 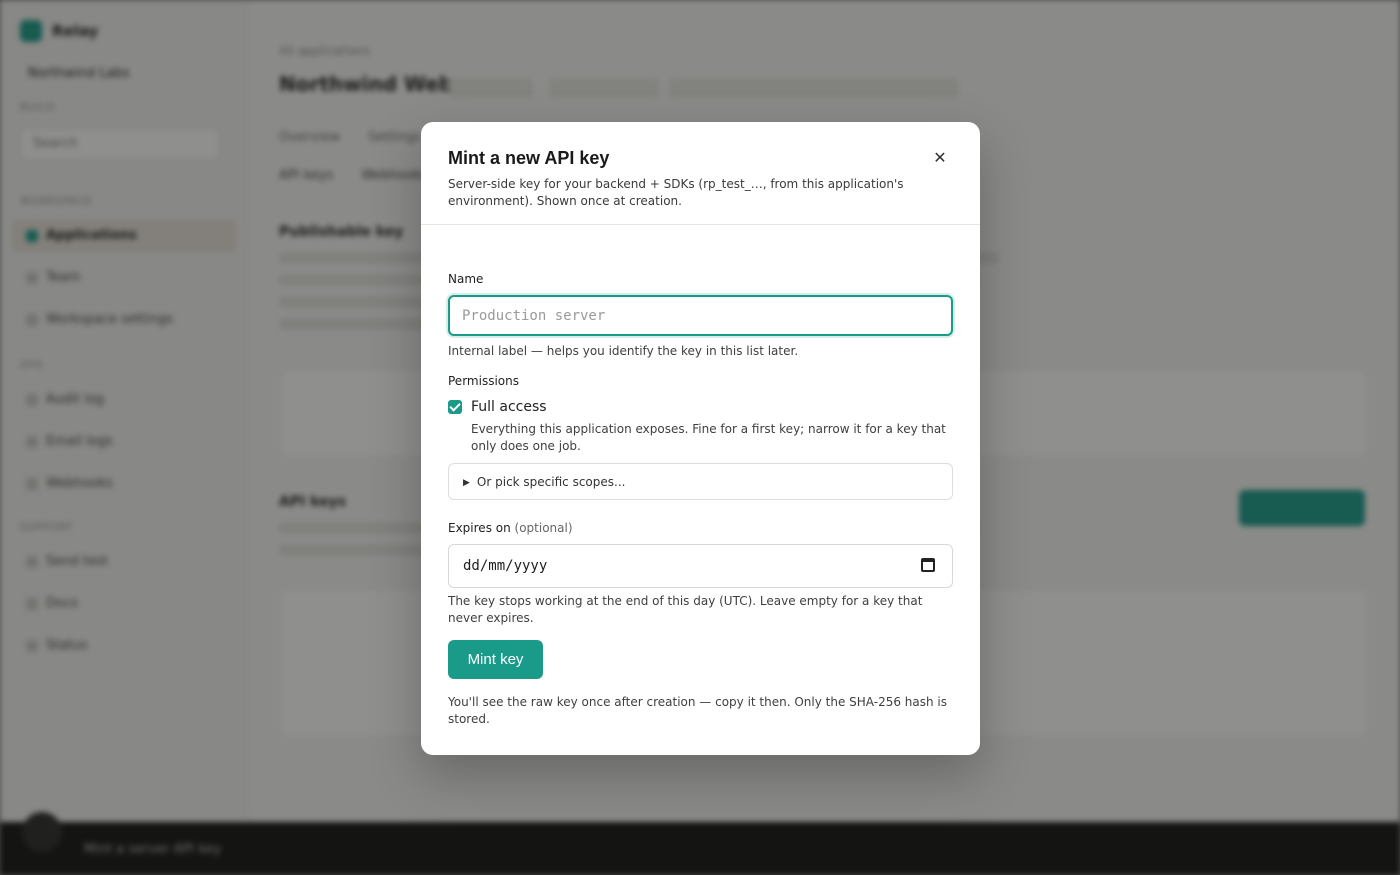 I want to click on triangle-right-icon: ▶, so click(x=466, y=483).